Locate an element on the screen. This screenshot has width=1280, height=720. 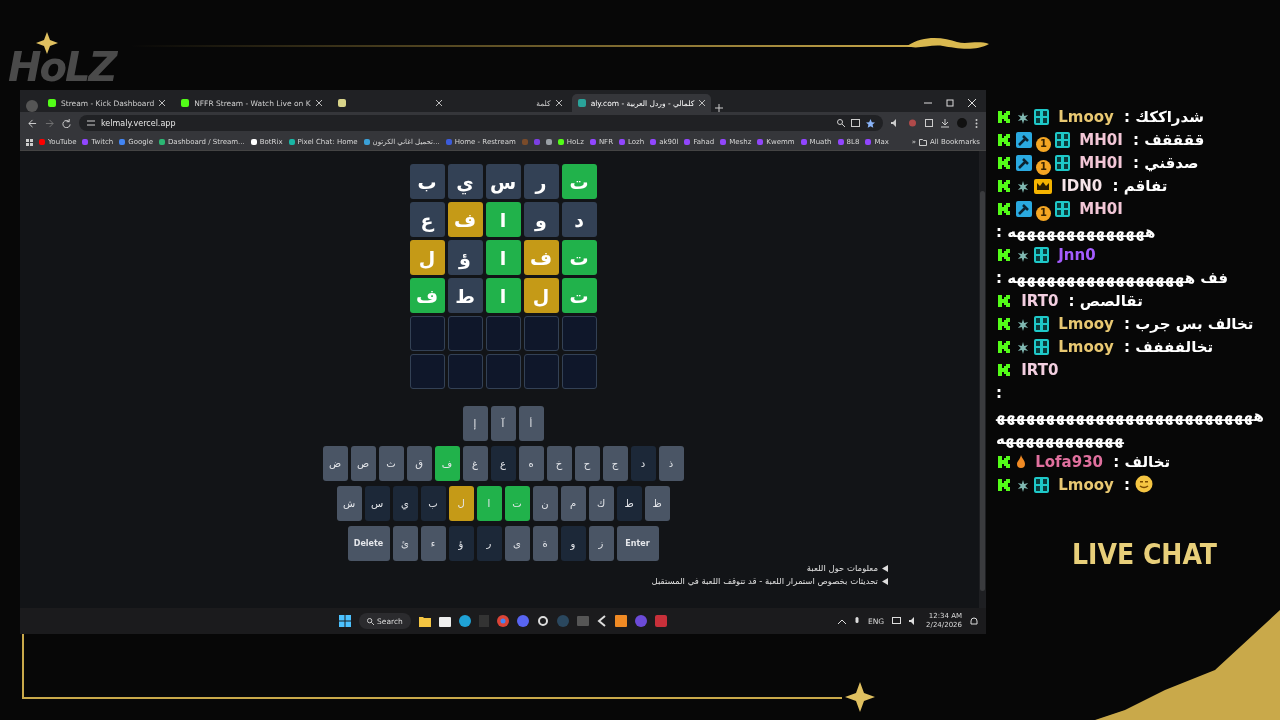
letter-key: ر is located at coordinates (489, 543).